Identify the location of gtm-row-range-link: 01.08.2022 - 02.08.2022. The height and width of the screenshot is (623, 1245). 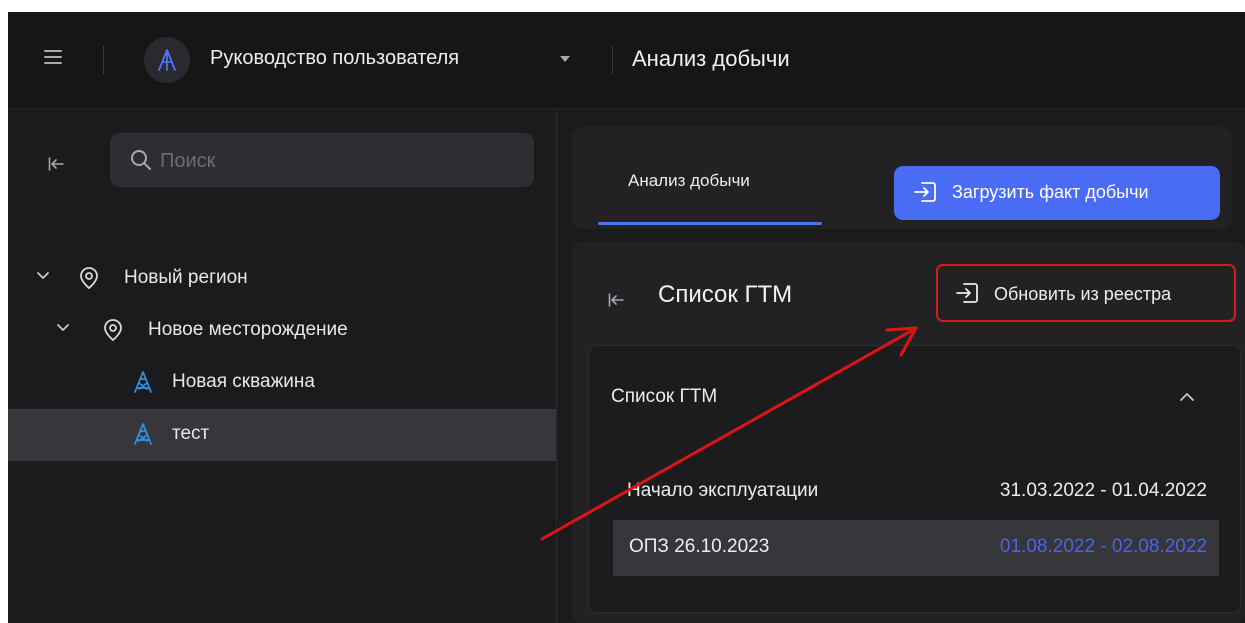
(1103, 547).